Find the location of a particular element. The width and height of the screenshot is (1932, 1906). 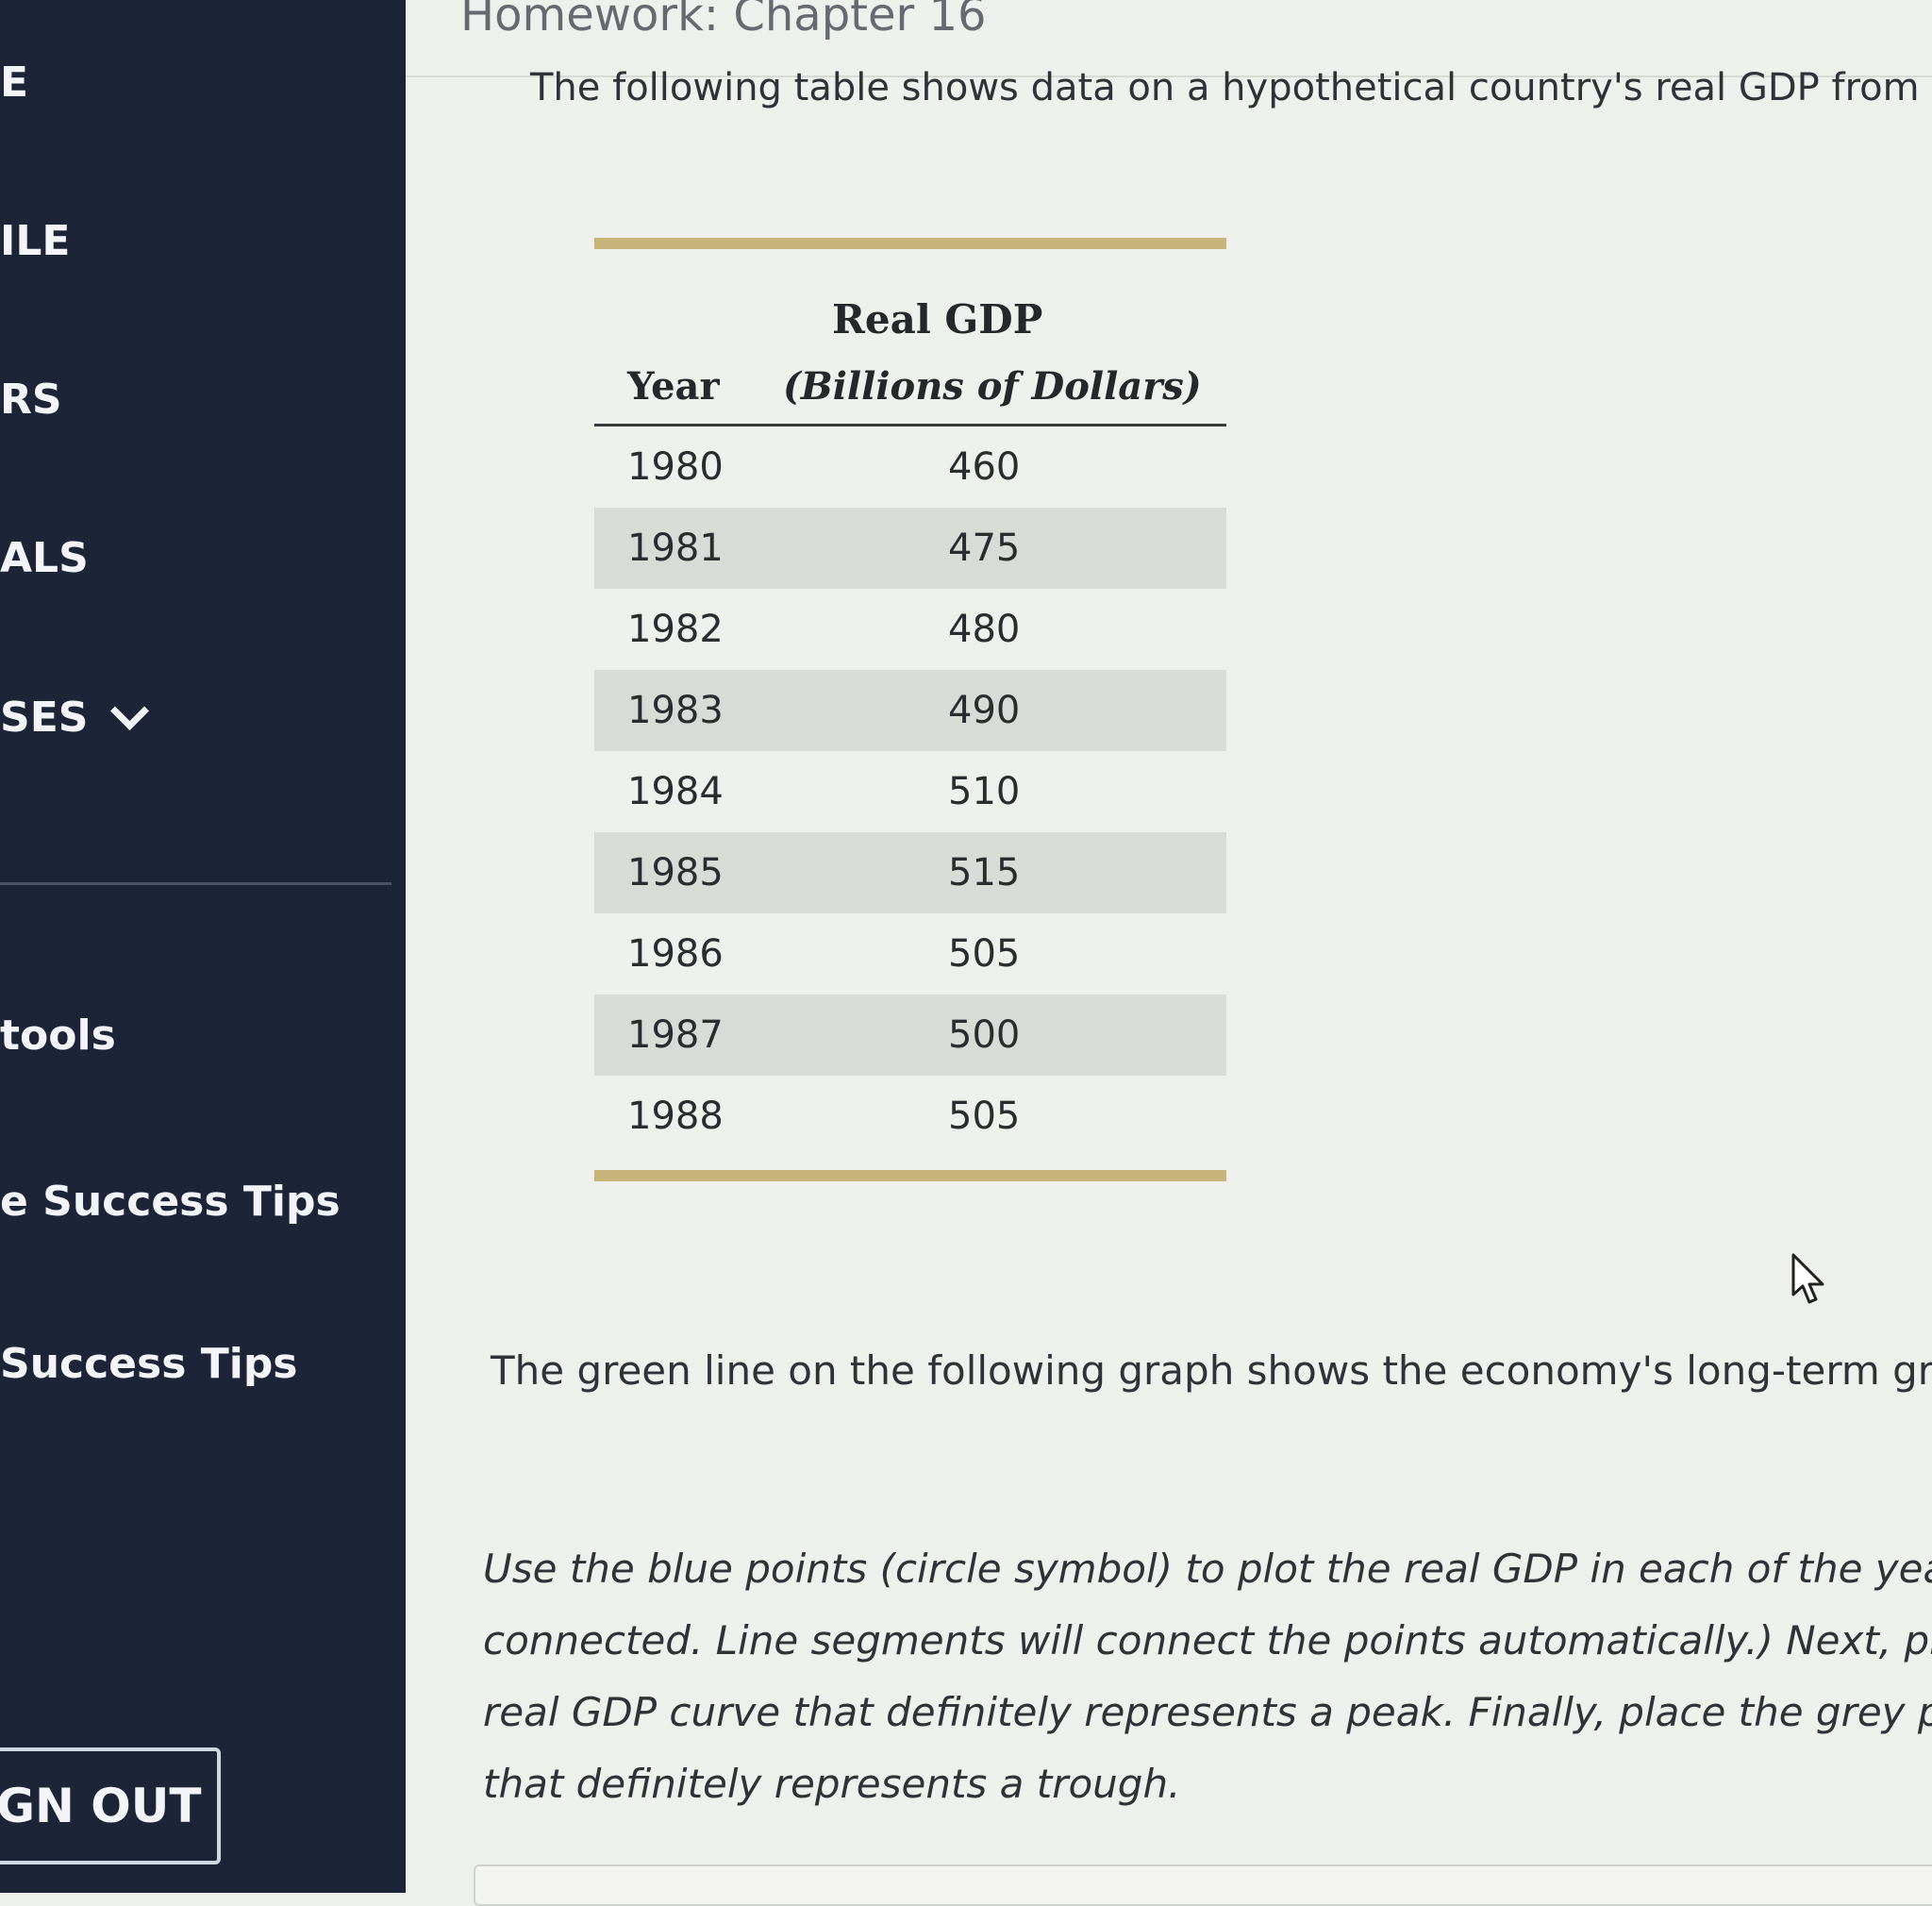

mouse-cursor-icon is located at coordinates (1807, 1278).